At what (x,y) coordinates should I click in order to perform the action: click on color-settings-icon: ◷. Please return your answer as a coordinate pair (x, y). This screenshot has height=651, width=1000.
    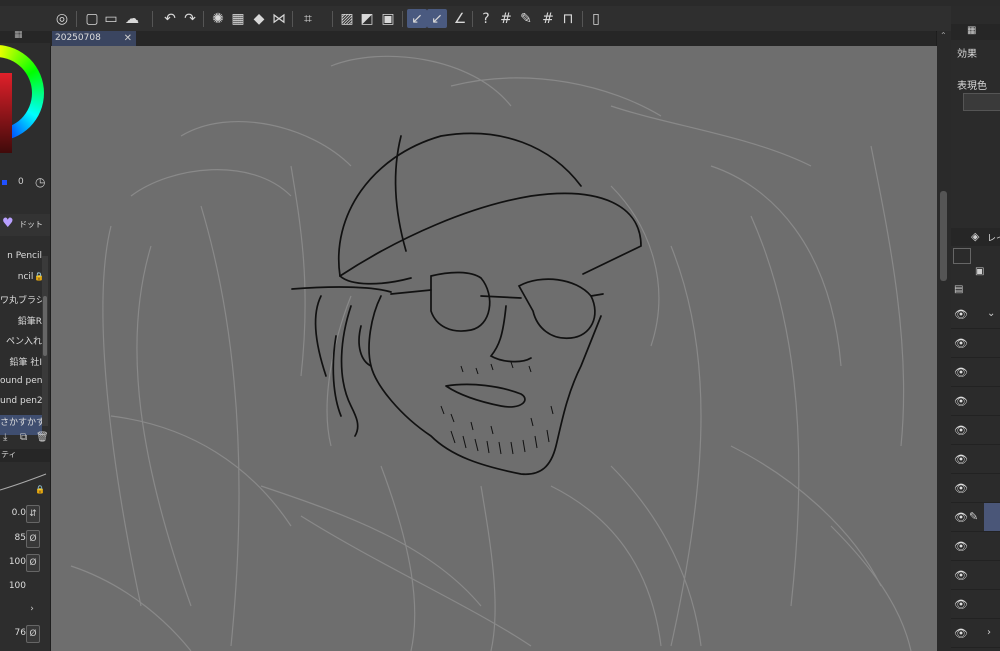
    Looking at the image, I should click on (40, 182).